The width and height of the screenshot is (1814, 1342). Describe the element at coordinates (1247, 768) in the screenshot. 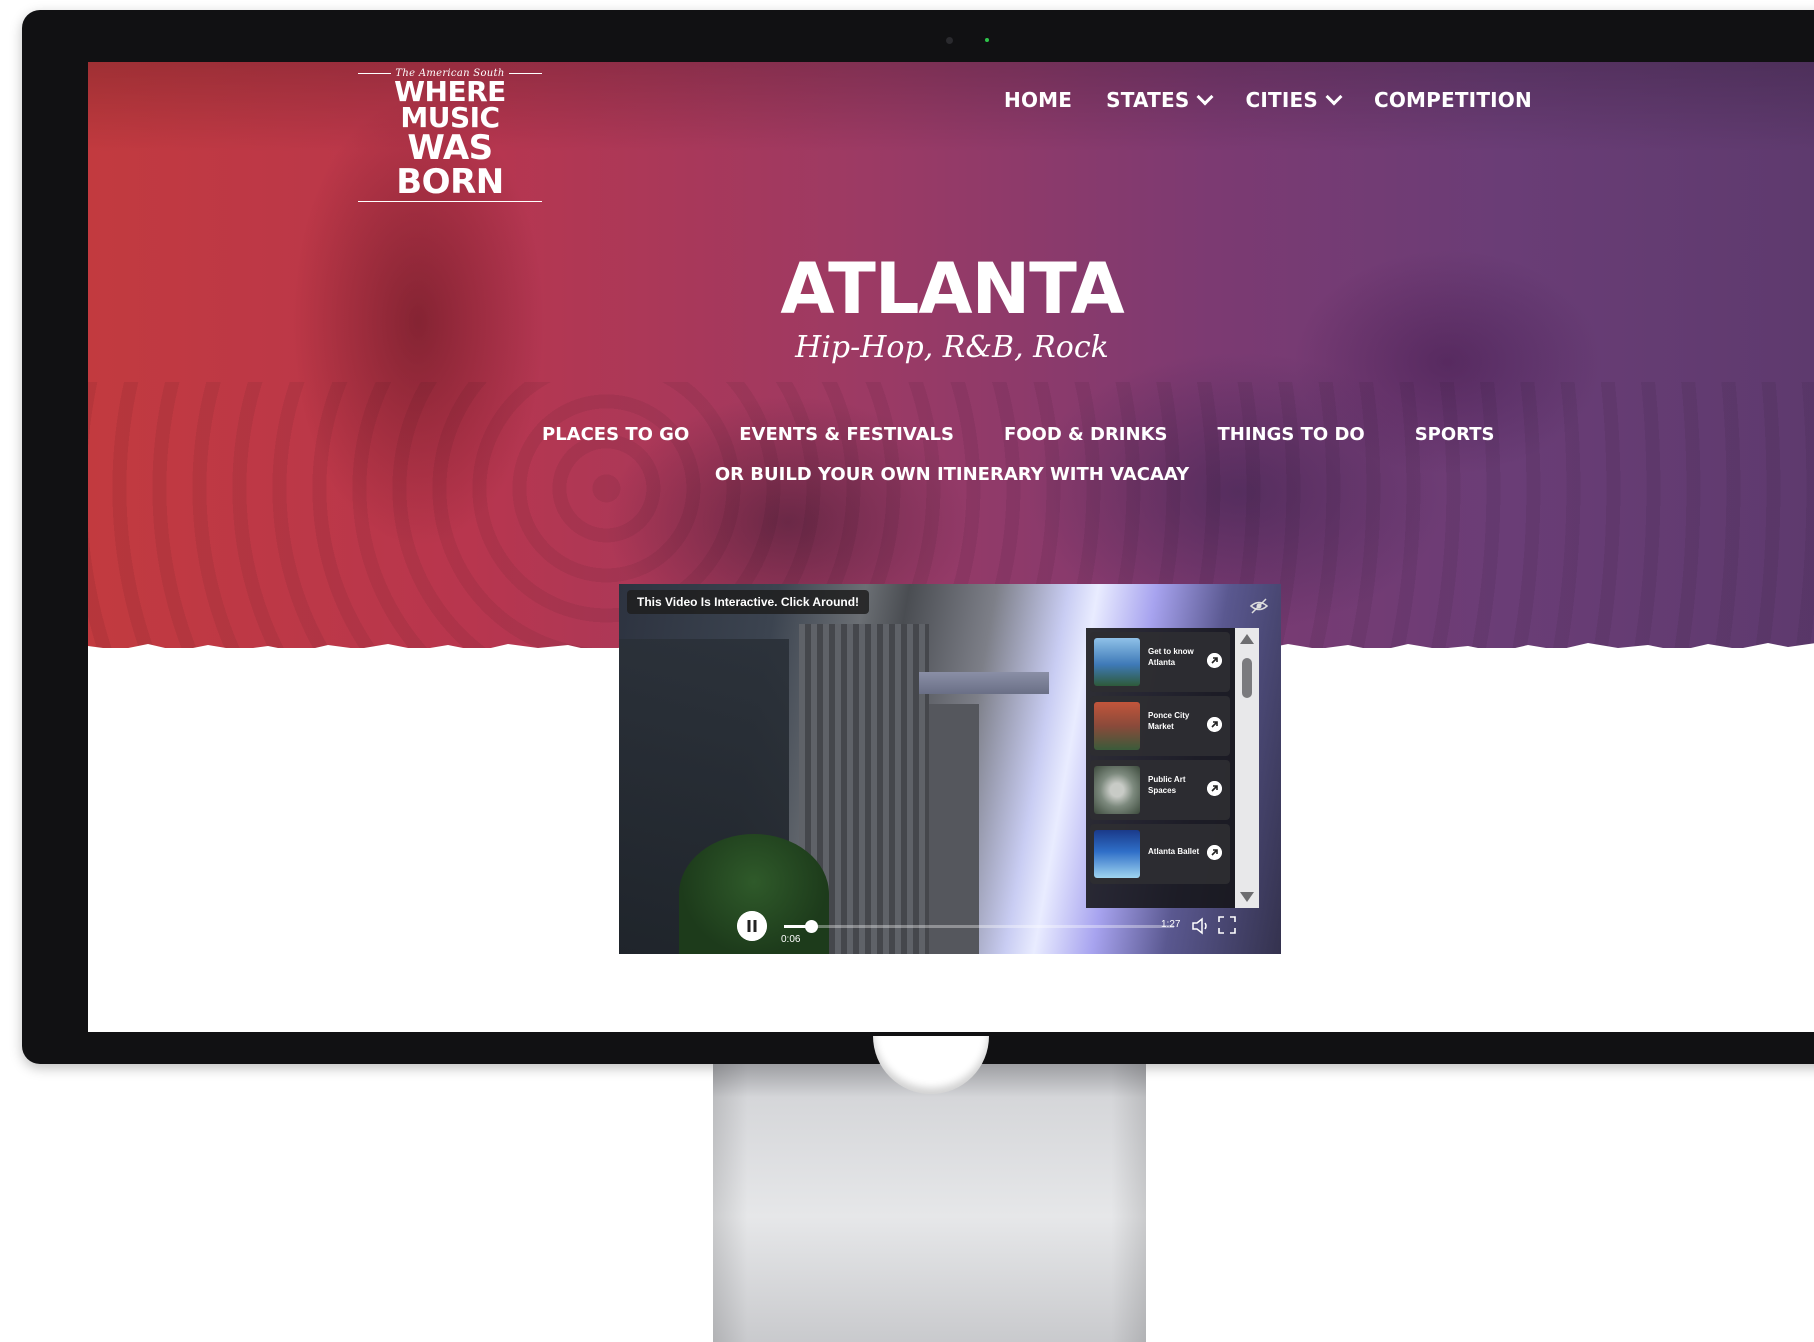

I see `playlist-scrollbar` at that location.